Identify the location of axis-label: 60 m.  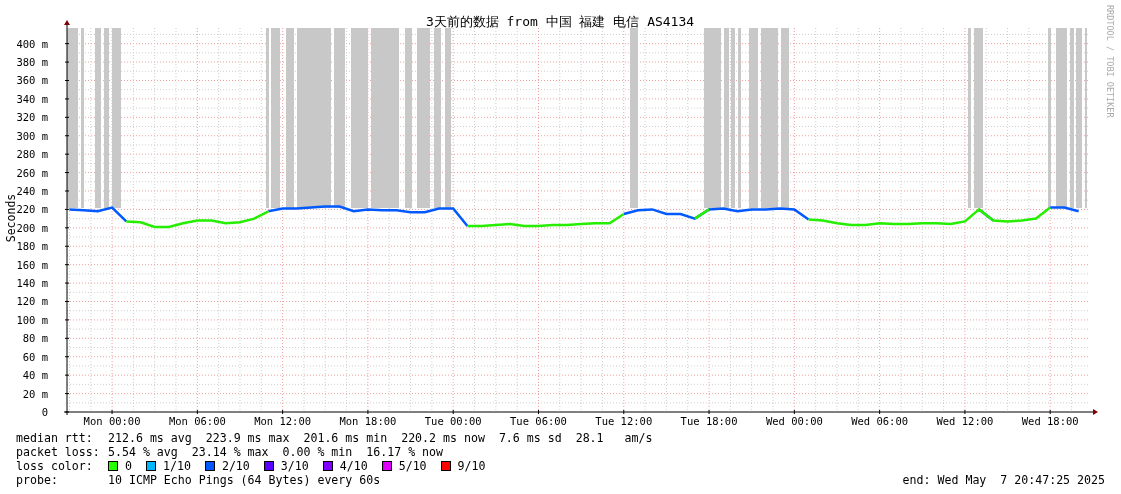
(35, 356).